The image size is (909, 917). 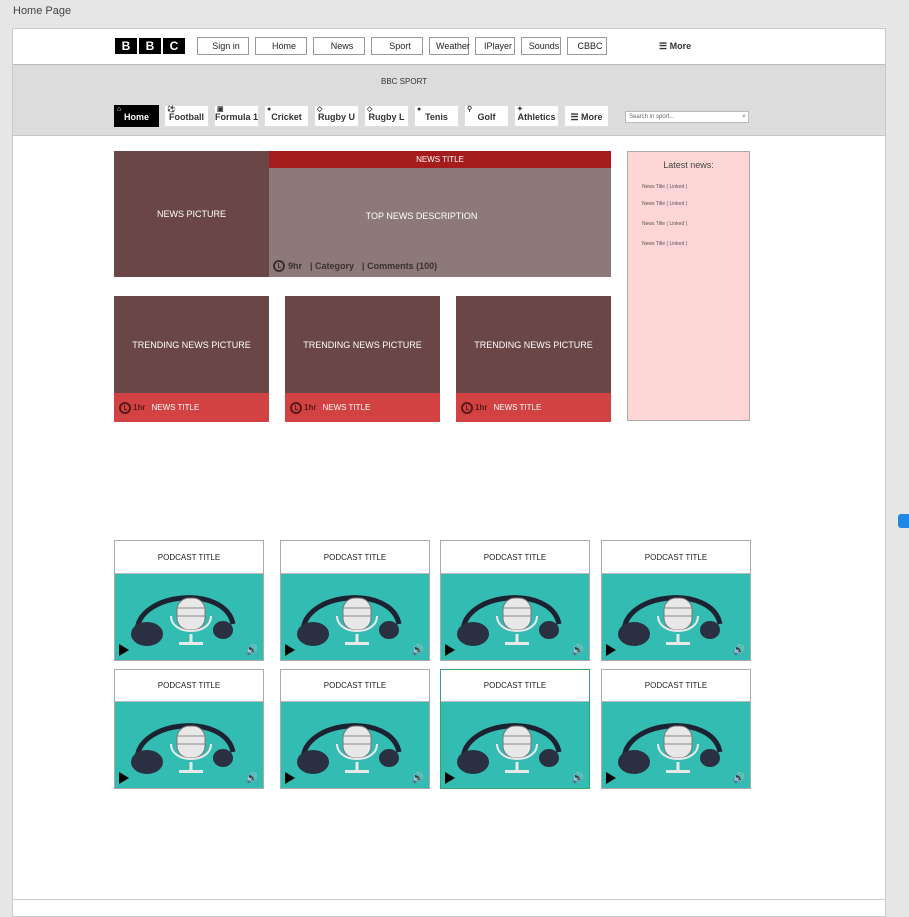 What do you see at coordinates (675, 46) in the screenshot?
I see `top-more-button: ☰ More` at bounding box center [675, 46].